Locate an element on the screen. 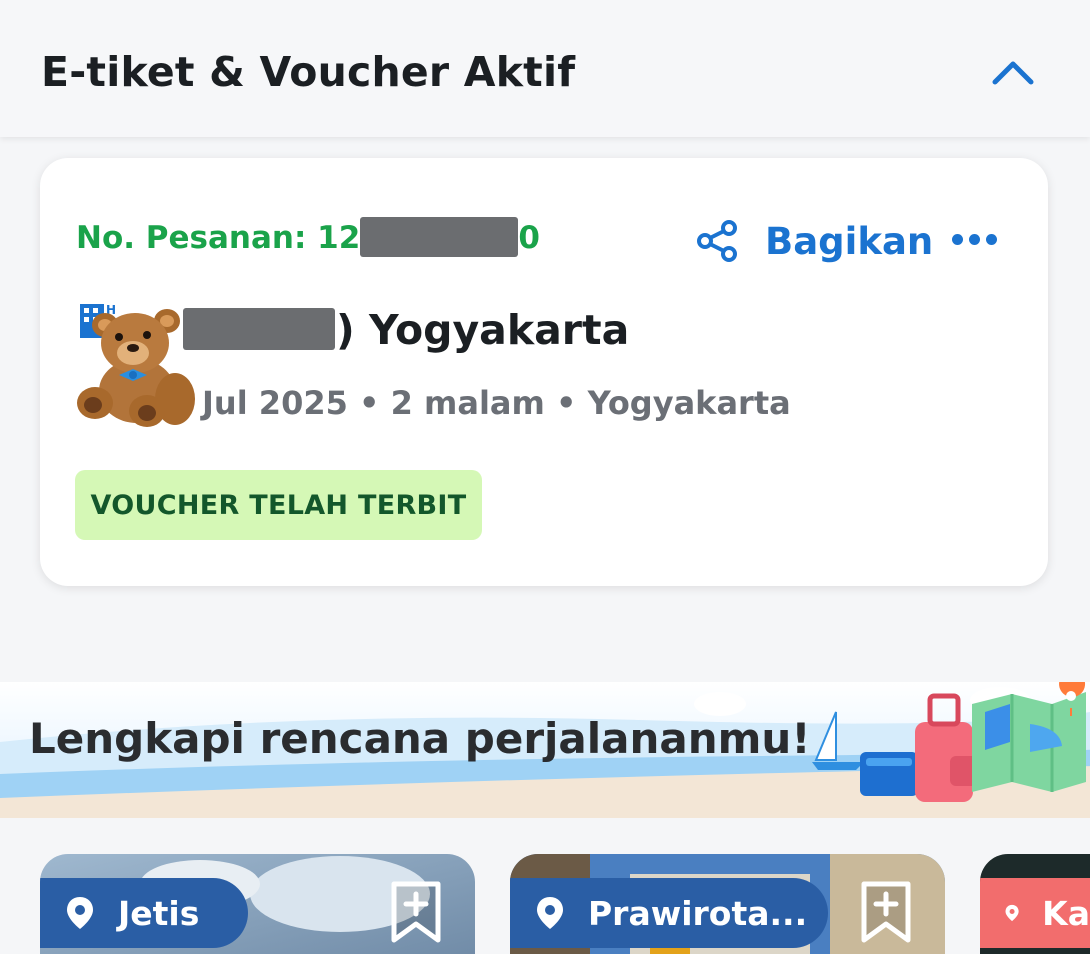  more-options-button is located at coordinates (978, 240).